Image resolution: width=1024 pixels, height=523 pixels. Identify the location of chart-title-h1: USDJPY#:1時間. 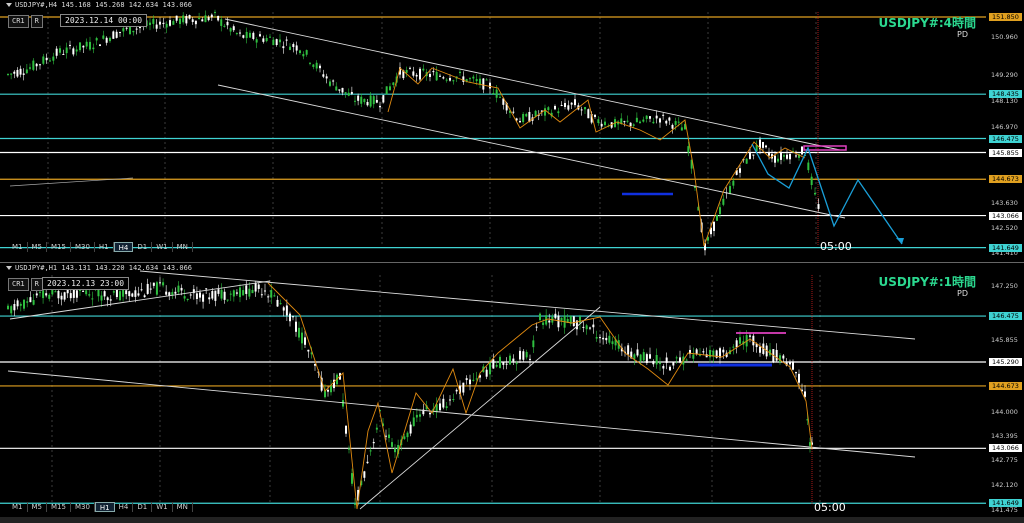
(927, 282).